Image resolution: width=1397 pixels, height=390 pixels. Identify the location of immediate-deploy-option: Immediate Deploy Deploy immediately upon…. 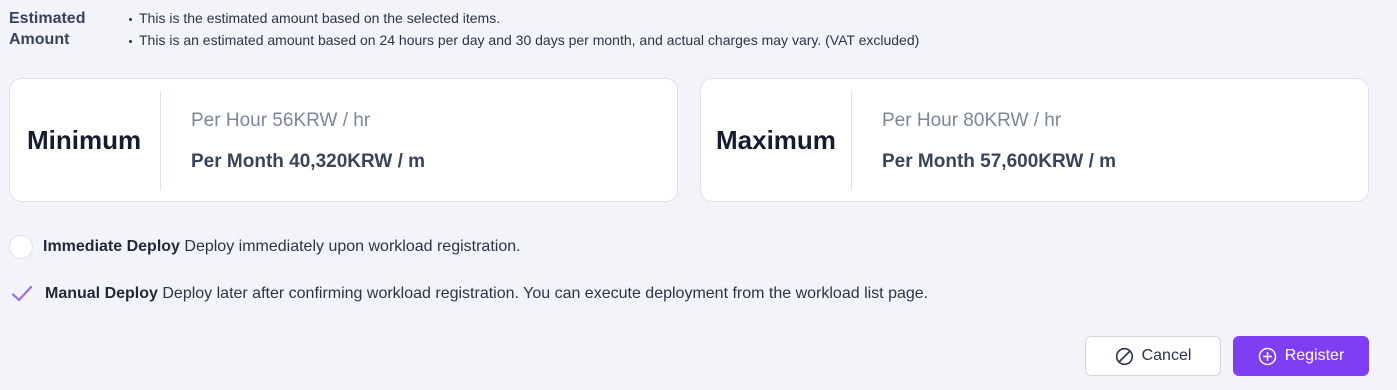
(265, 247).